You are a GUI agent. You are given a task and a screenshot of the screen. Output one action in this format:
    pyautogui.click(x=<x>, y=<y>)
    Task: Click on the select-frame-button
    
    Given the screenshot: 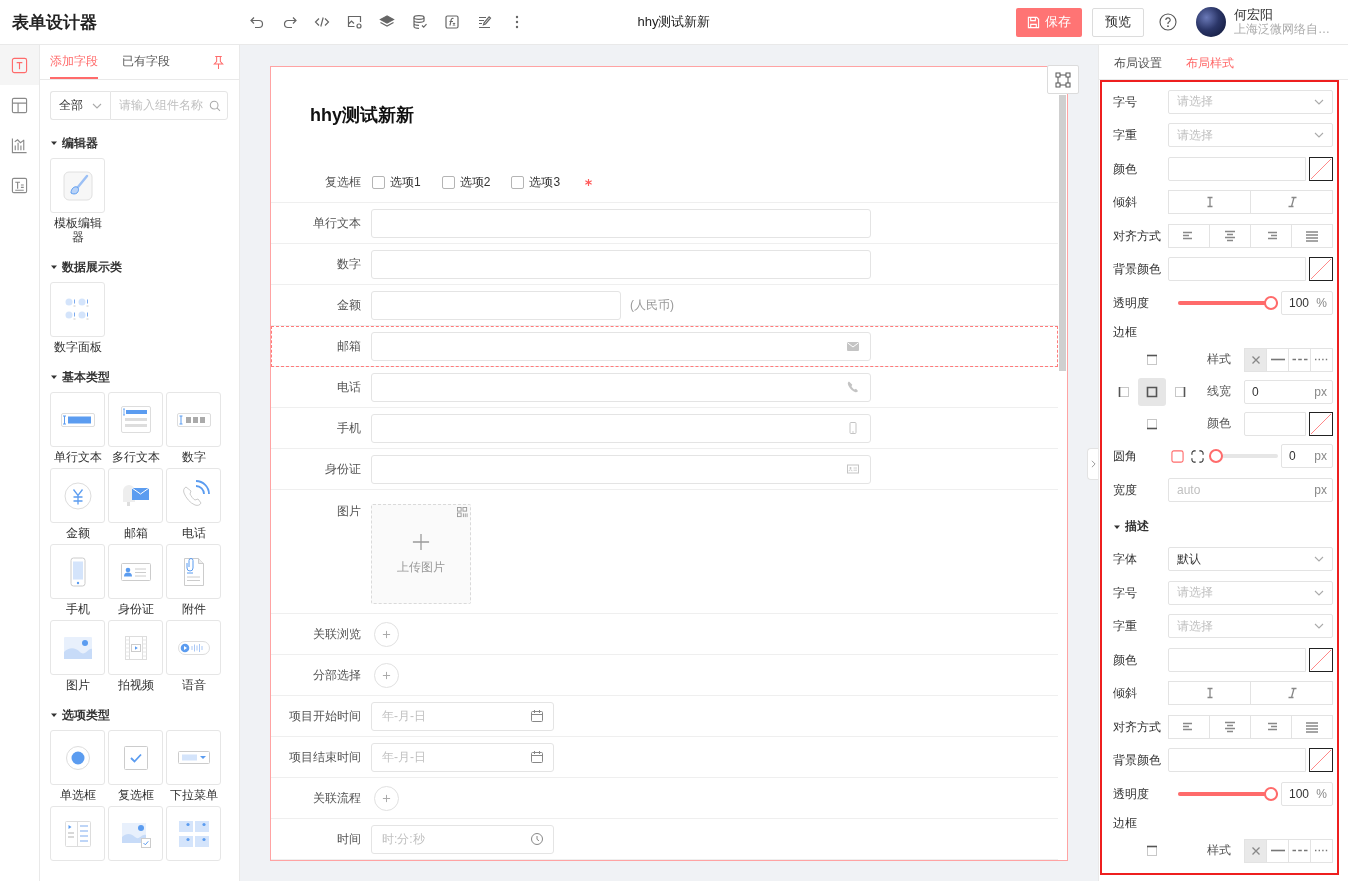 What is the action you would take?
    pyautogui.click(x=1063, y=79)
    